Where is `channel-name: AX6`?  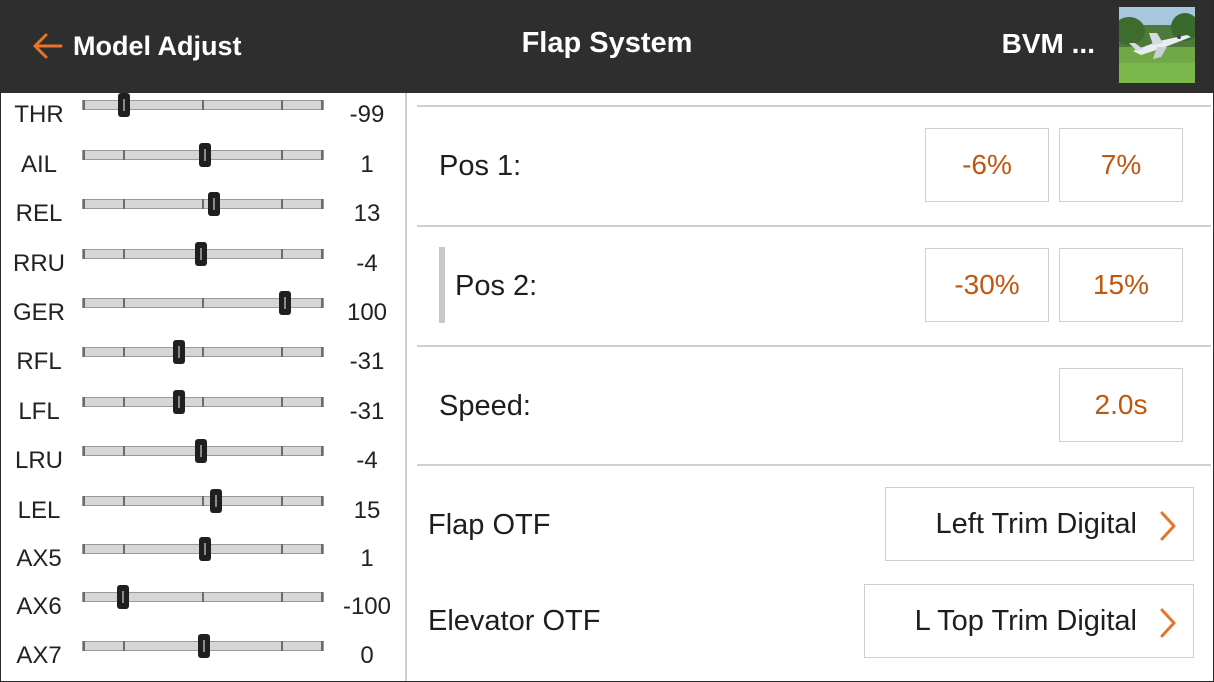 channel-name: AX6 is located at coordinates (39, 606).